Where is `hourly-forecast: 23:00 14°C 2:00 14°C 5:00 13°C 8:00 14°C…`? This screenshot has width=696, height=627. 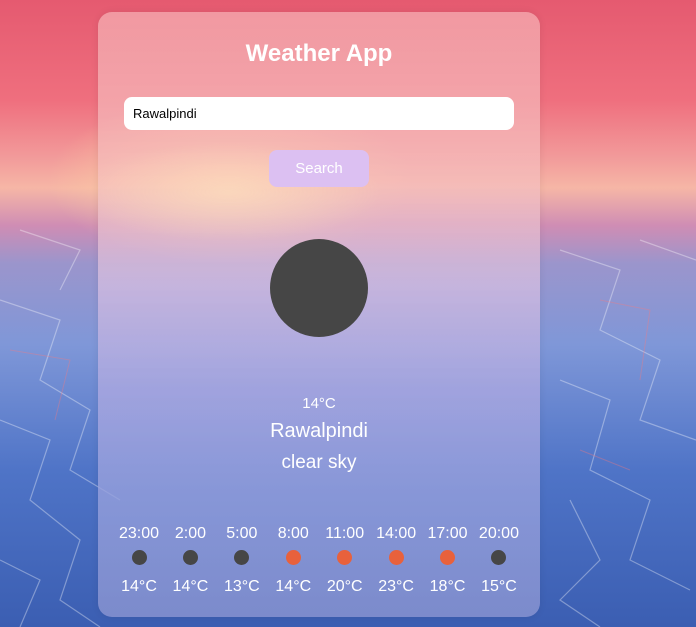 hourly-forecast: 23:00 14°C 2:00 14°C 5:00 13°C 8:00 14°C… is located at coordinates (319, 560).